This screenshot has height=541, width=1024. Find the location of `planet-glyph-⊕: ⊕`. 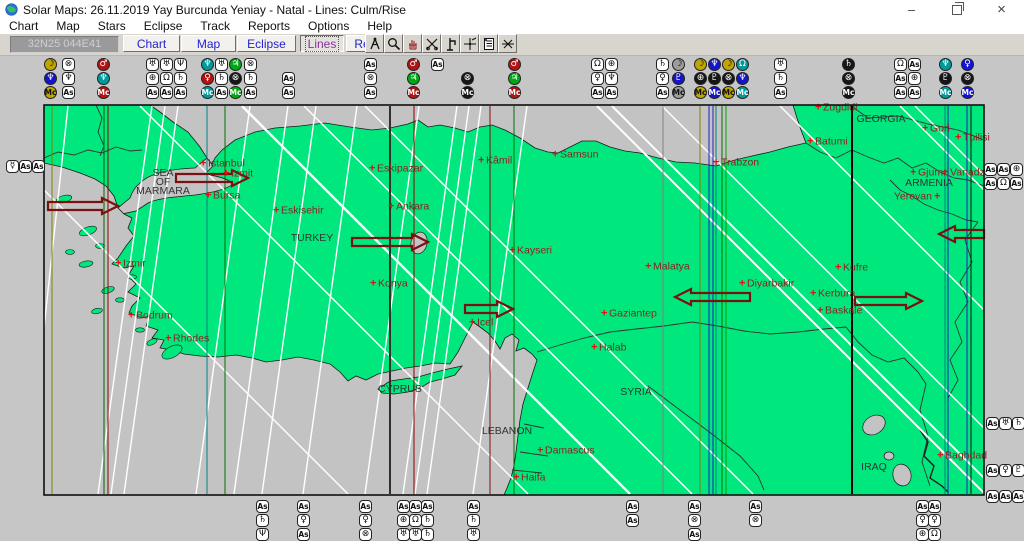

planet-glyph-⊕: ⊕ is located at coordinates (700, 78).